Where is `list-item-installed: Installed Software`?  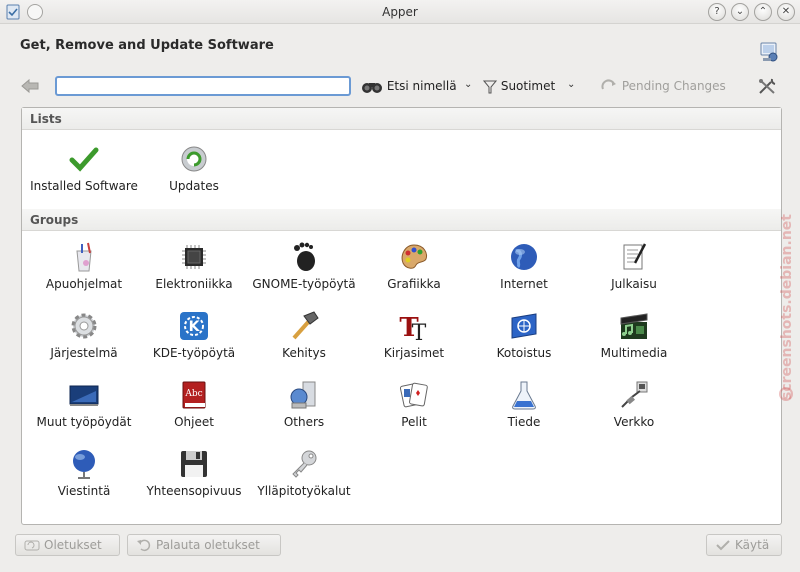
list-item-installed: Installed Software is located at coordinates (84, 168).